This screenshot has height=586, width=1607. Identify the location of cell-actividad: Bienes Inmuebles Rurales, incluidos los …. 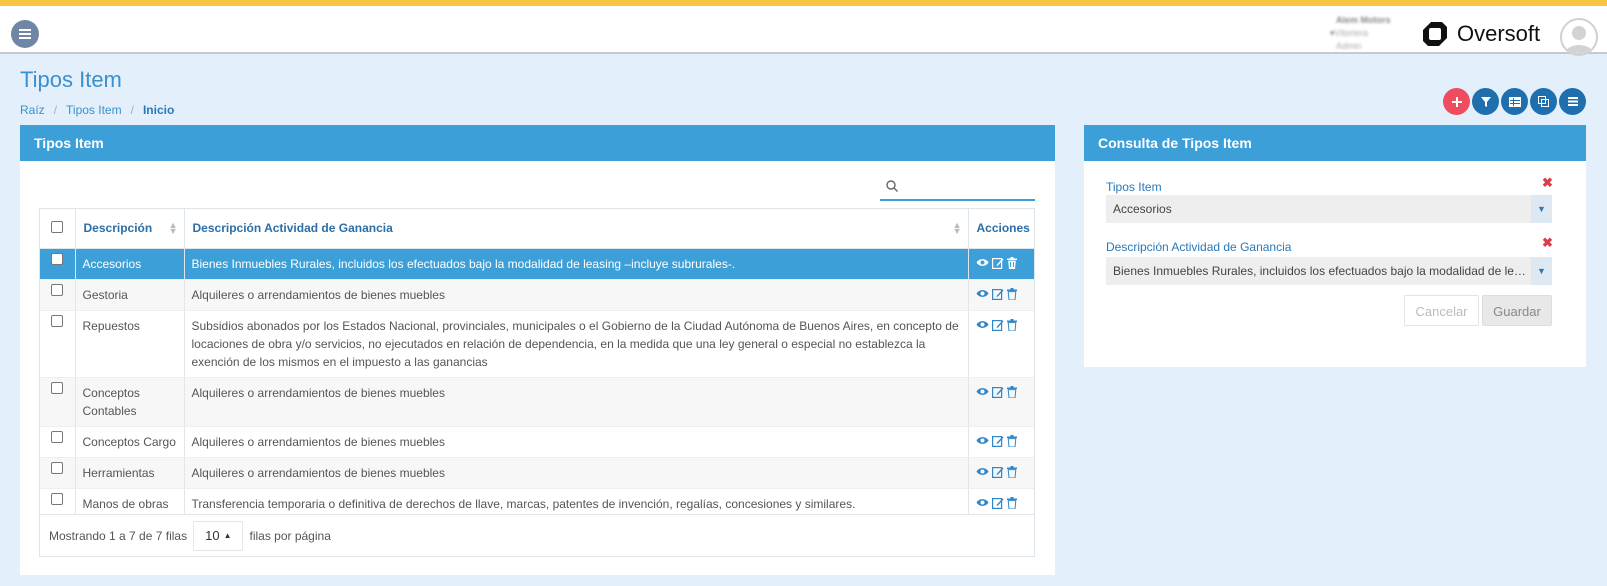
(576, 264).